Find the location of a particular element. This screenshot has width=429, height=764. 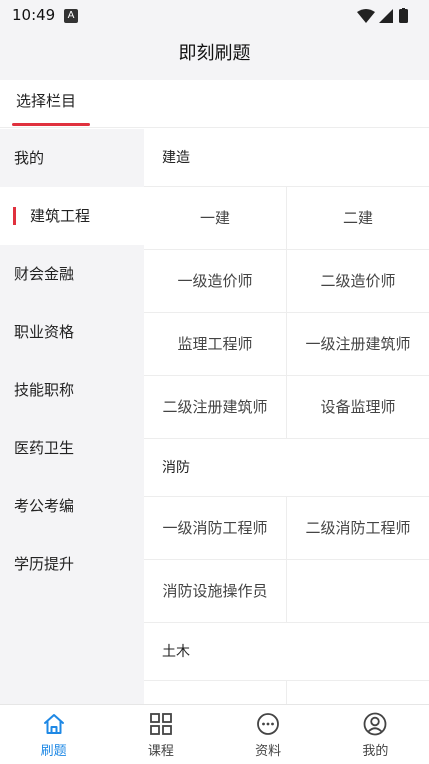

sidebar-item-finance: 财会金融 is located at coordinates (72, 274).